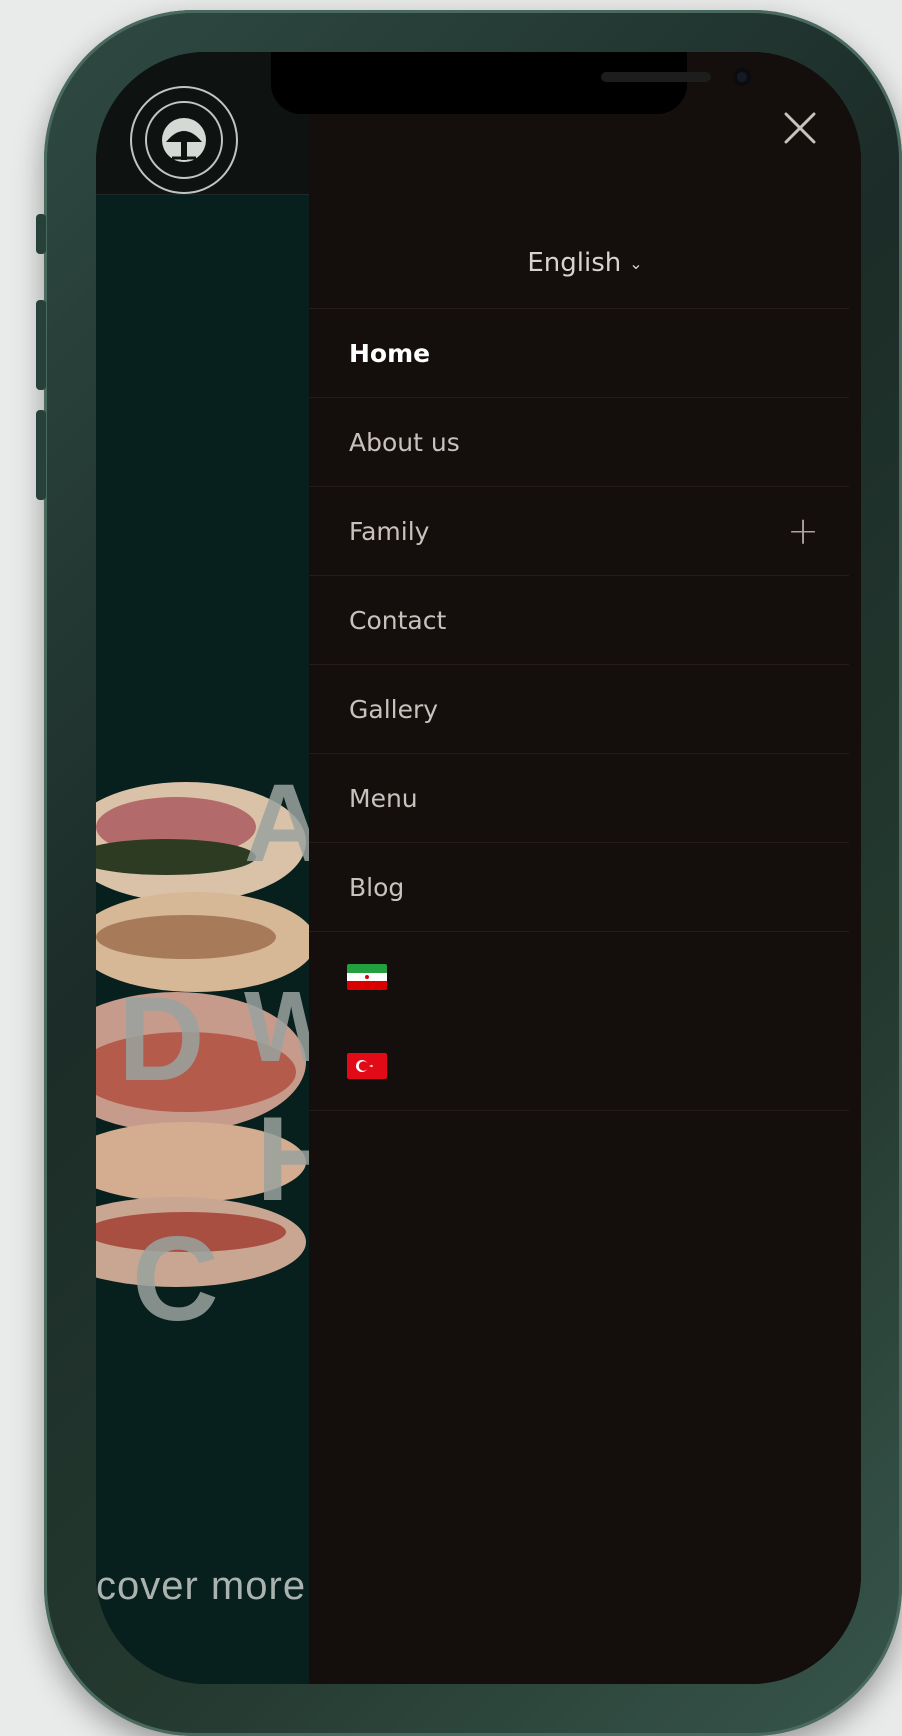  Describe the element at coordinates (574, 263) in the screenshot. I see `language-label: English` at that location.